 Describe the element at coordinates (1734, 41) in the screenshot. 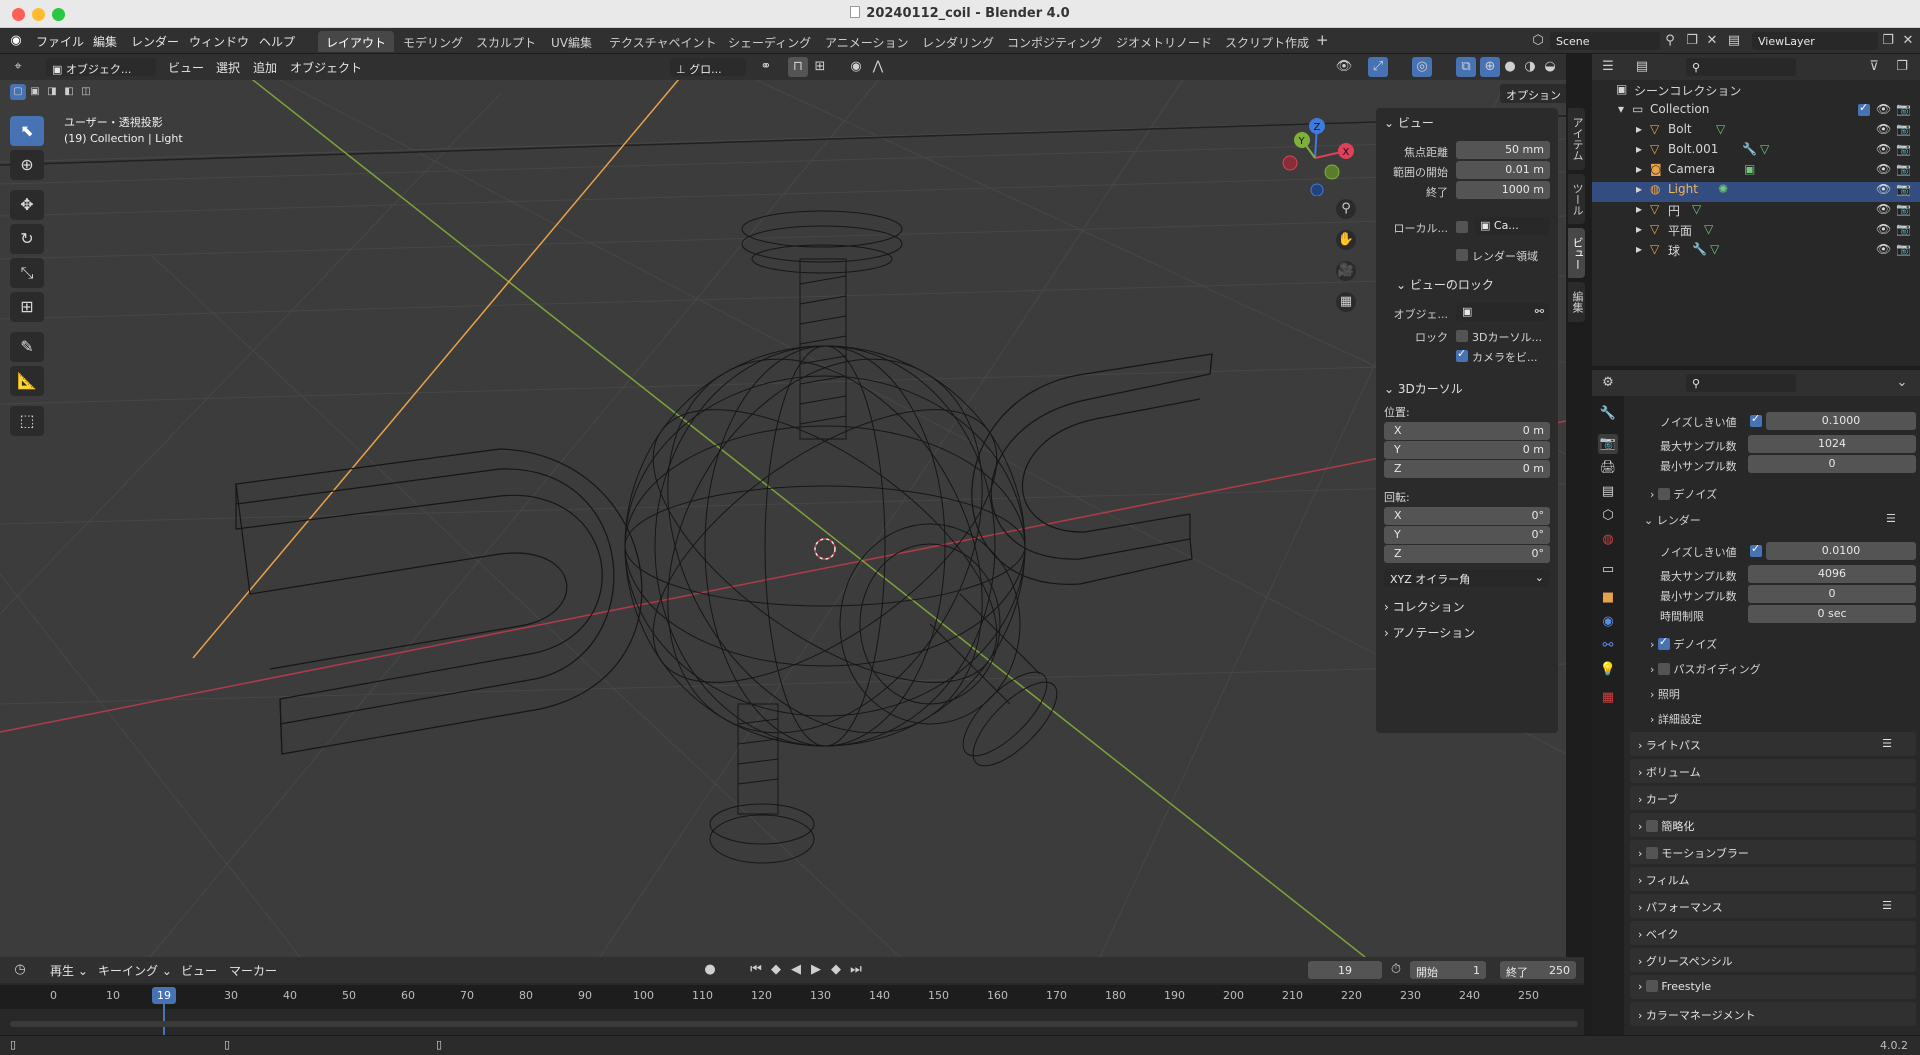

I see `view-layer-icon: ▤` at that location.